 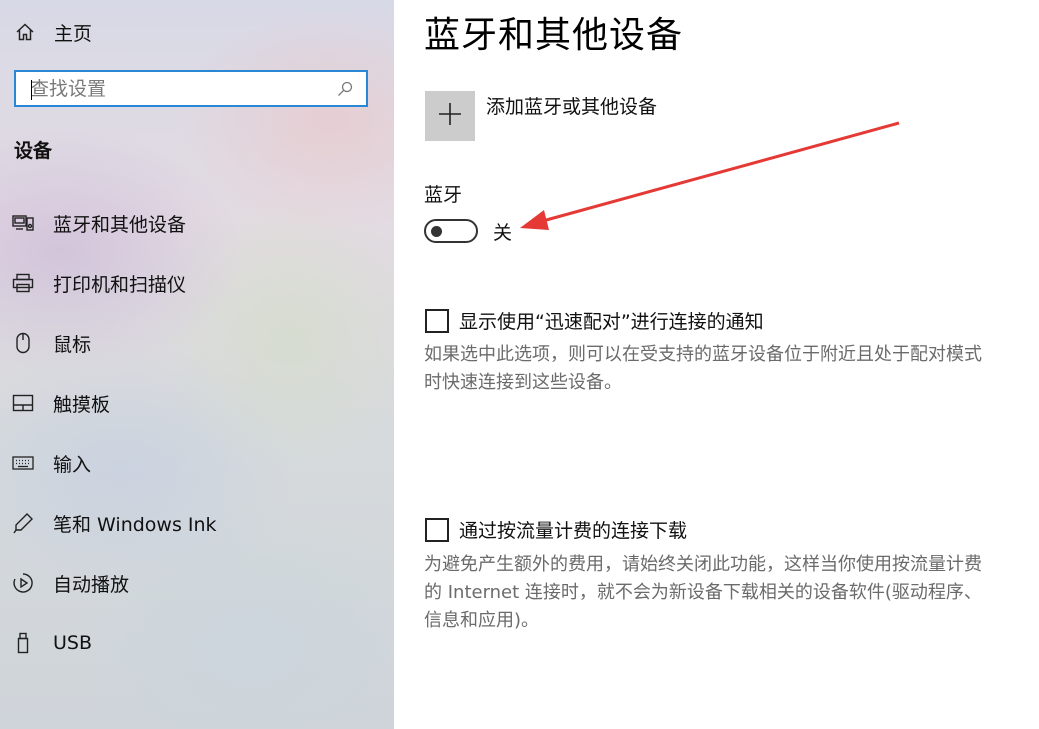 I want to click on pen-icon, so click(x=23, y=523).